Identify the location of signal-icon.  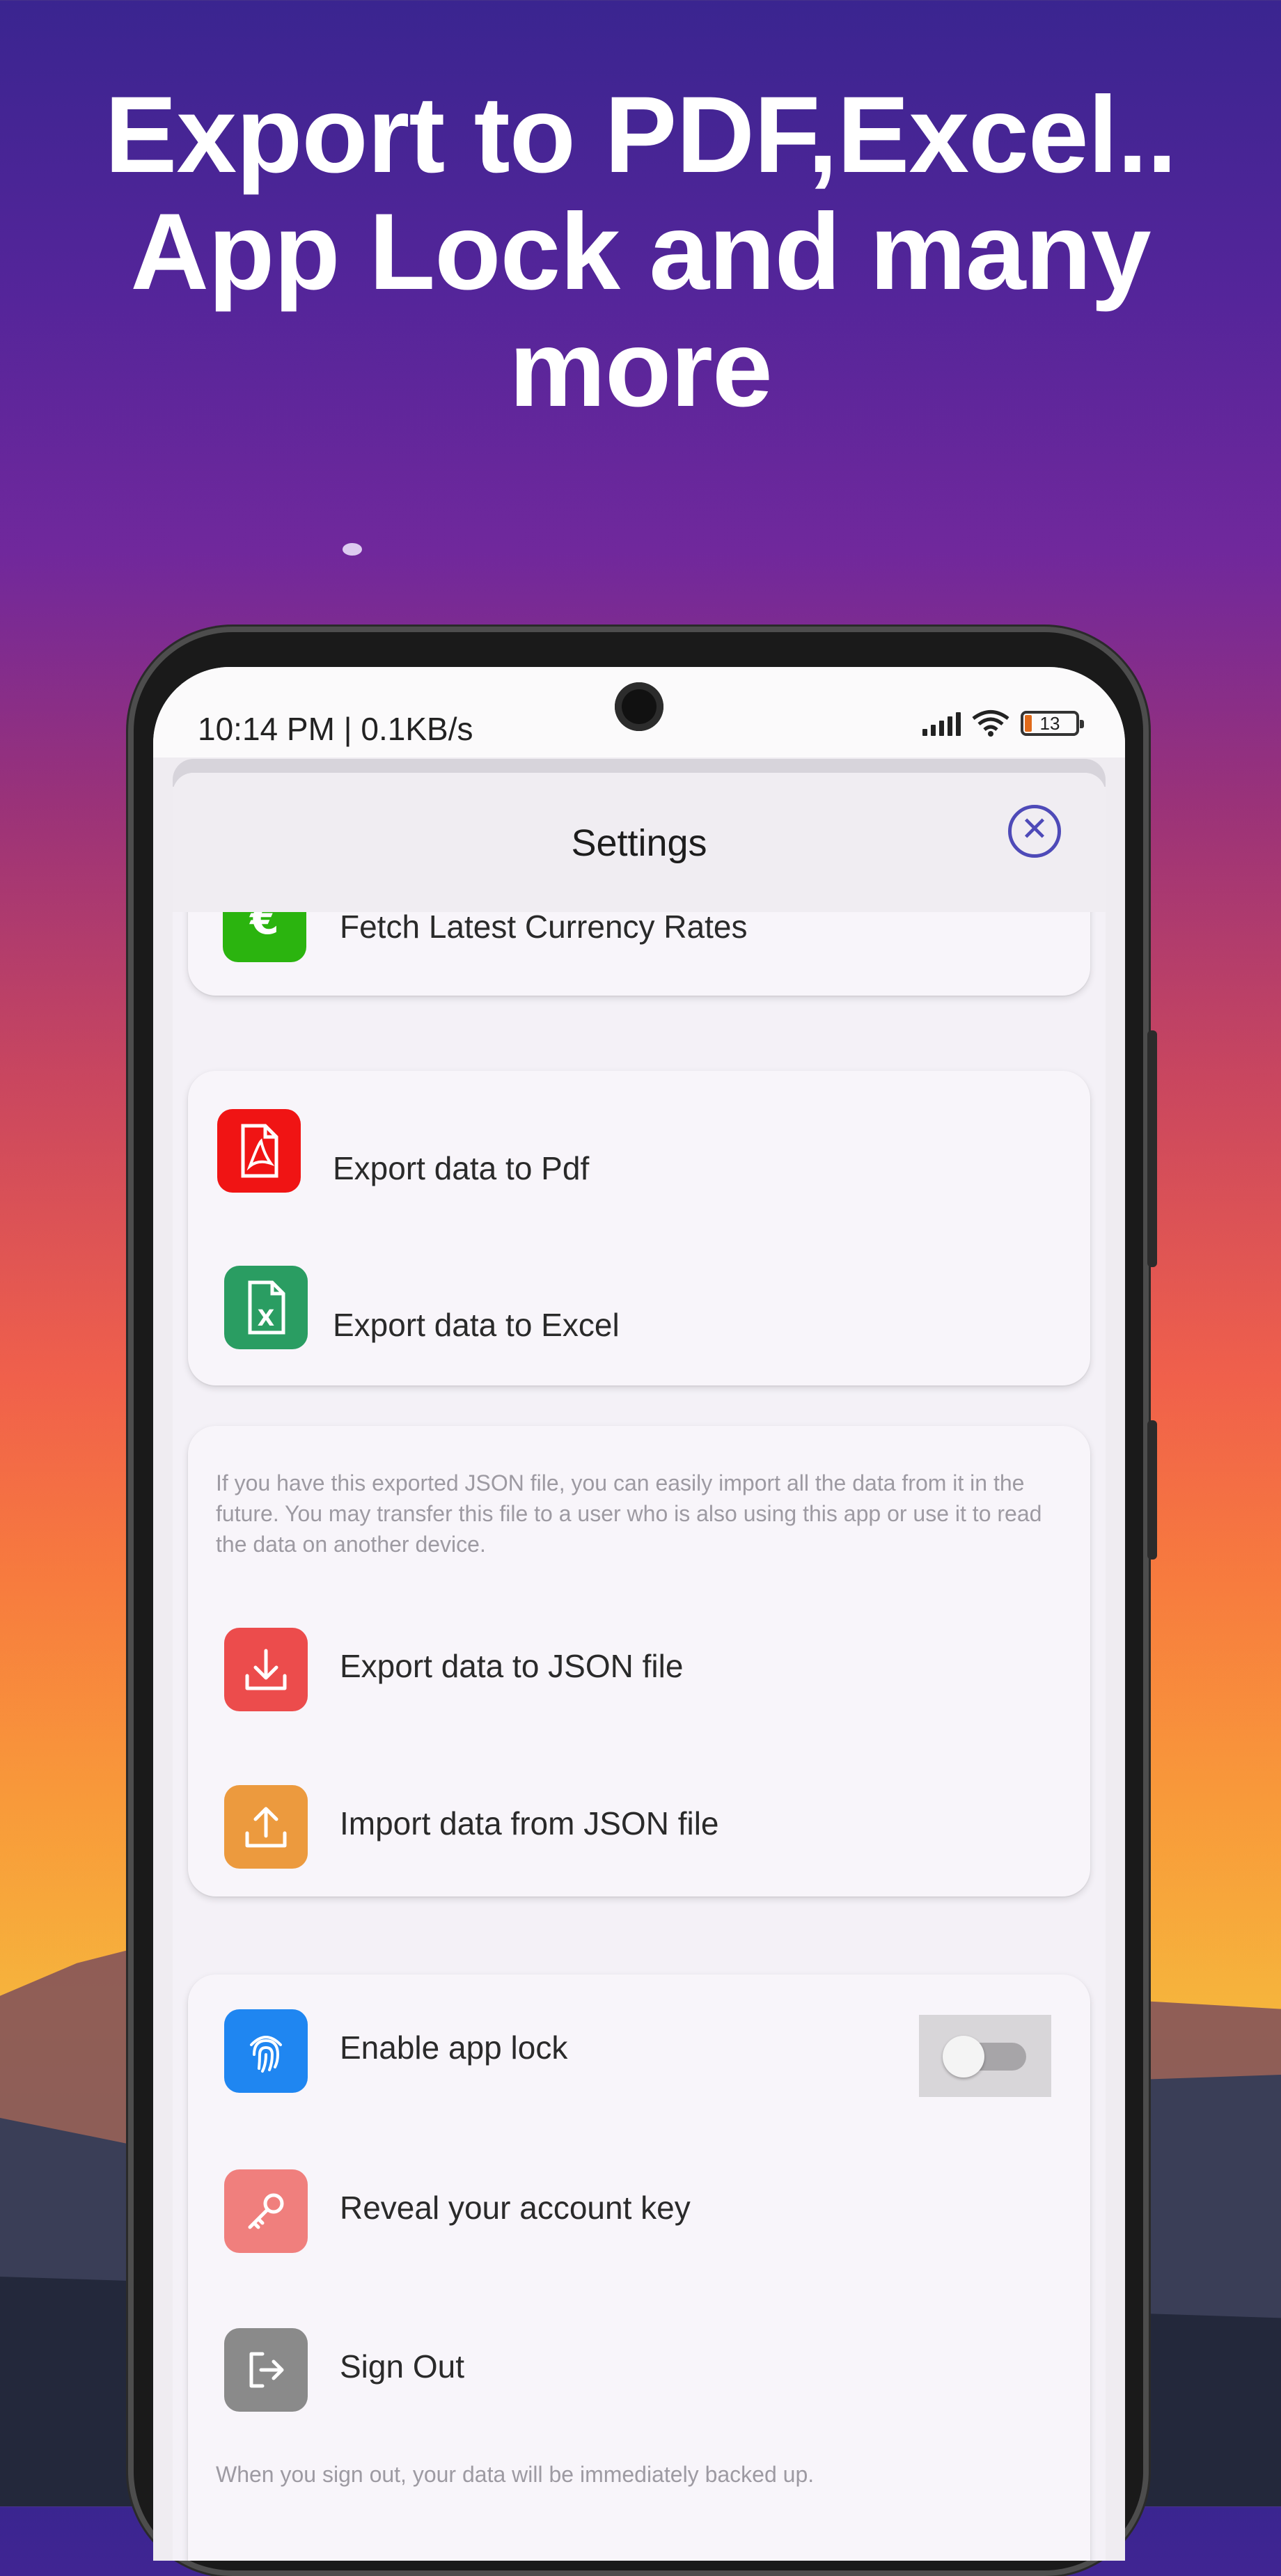
(941, 723).